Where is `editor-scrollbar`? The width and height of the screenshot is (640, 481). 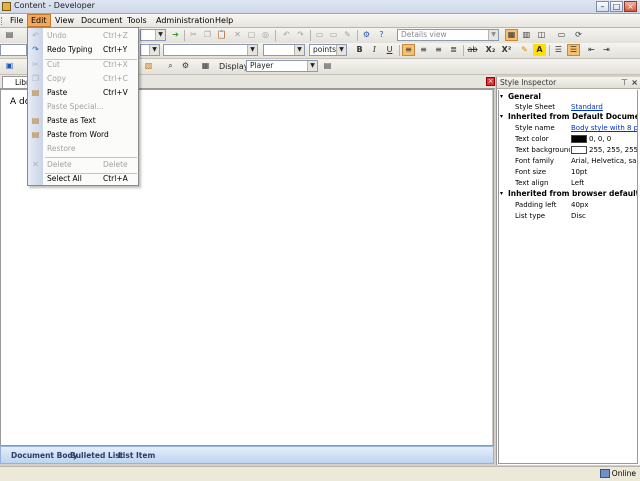
editor-scrollbar is located at coordinates (492, 267).